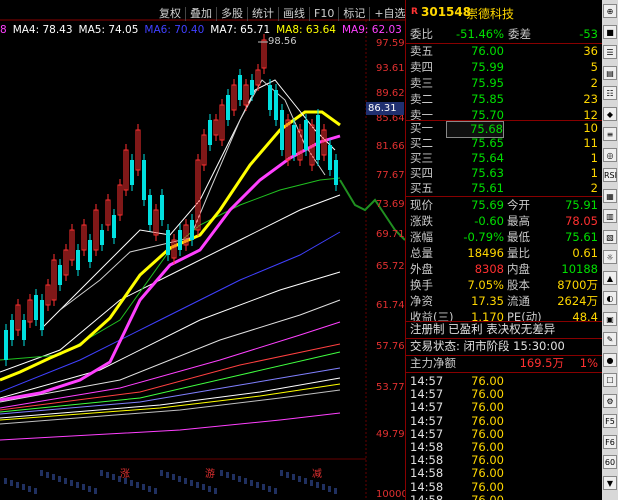 The height and width of the screenshot is (500, 618). I want to click on side-tool-btn: ●, so click(610, 359).